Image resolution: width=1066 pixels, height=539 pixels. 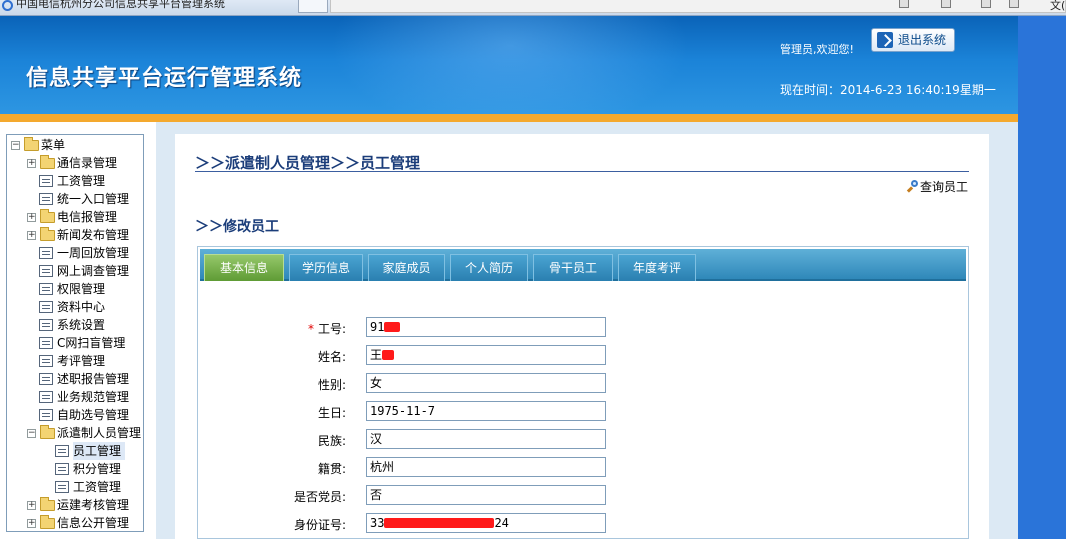 I want to click on sidebar-item: 资料中心, so click(x=75, y=307).